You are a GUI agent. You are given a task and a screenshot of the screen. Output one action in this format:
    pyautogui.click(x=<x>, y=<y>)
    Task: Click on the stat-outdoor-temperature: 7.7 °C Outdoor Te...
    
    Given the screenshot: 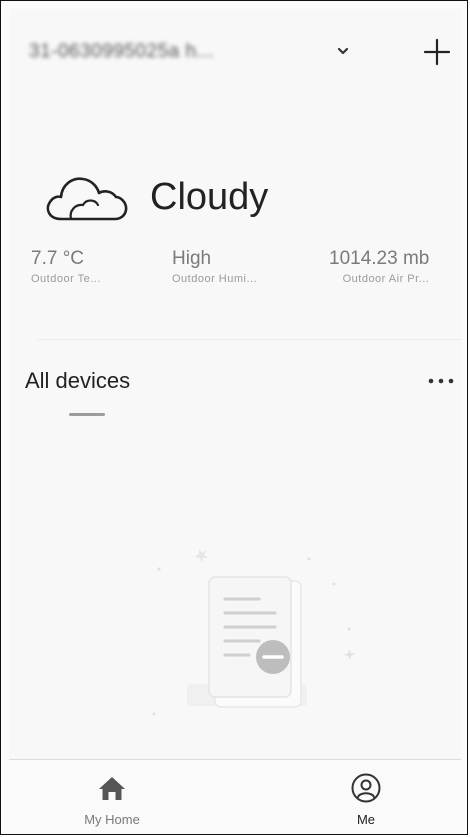 What is the action you would take?
    pyautogui.click(x=66, y=267)
    